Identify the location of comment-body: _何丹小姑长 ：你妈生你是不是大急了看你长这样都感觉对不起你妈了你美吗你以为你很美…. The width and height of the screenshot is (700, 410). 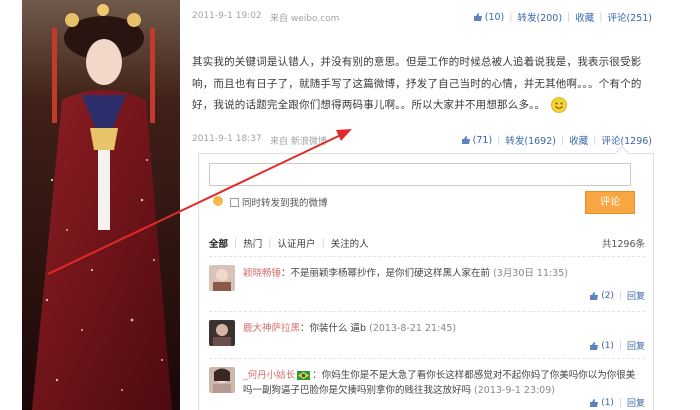
(440, 383).